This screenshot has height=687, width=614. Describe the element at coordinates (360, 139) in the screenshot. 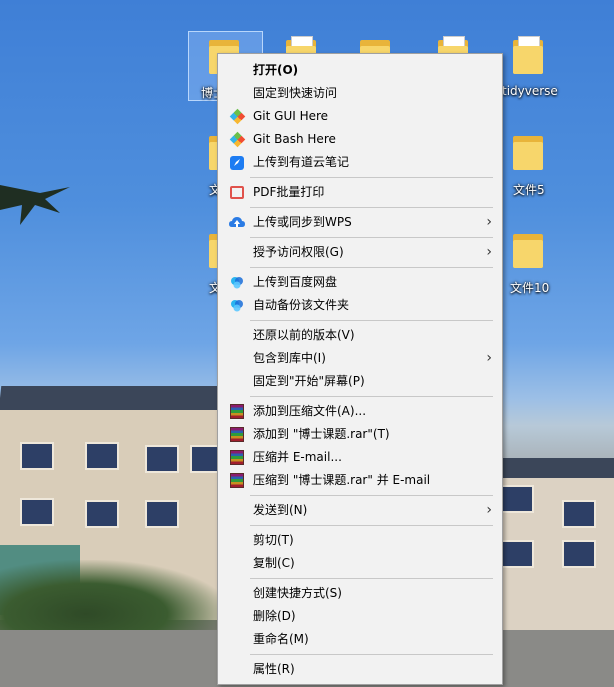

I see `menu-item-git-bash: Git Bash Here` at that location.